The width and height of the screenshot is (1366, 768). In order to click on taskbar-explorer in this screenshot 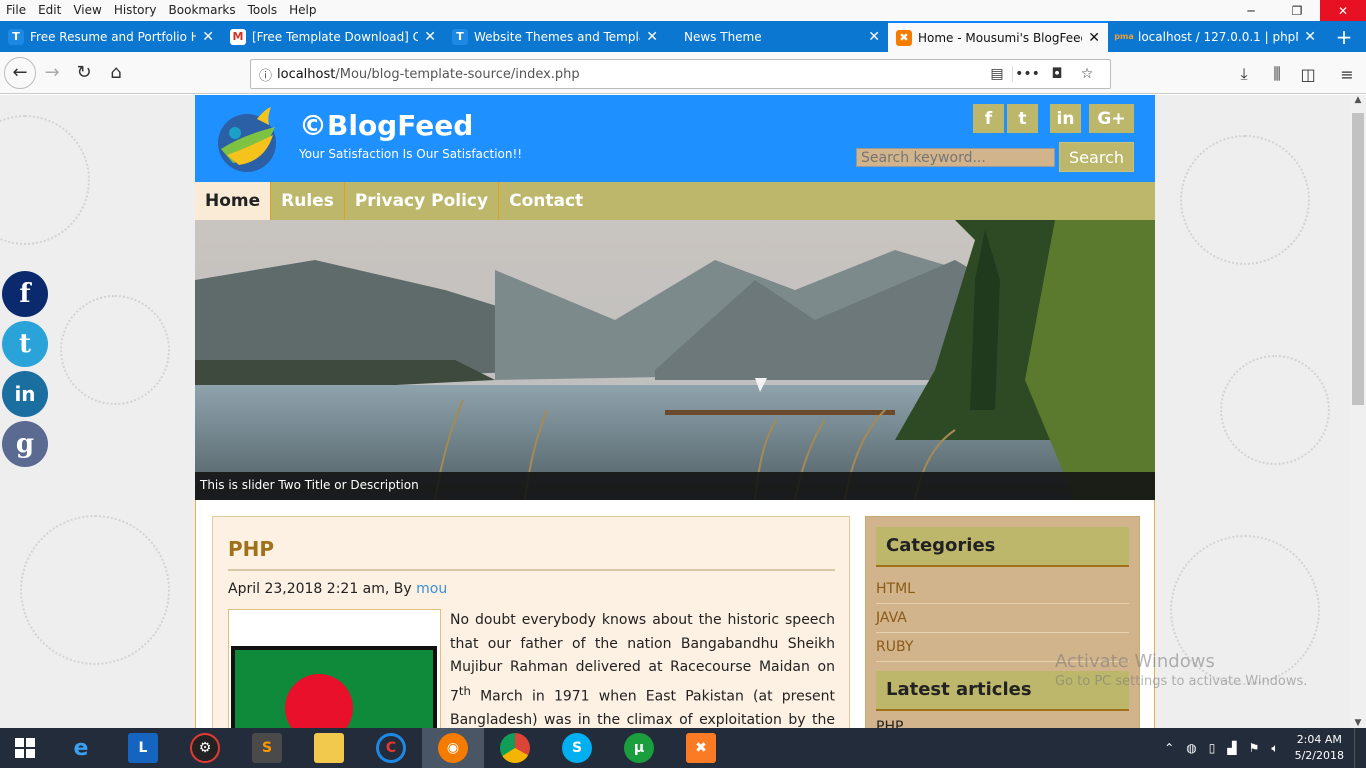, I will do `click(329, 748)`.